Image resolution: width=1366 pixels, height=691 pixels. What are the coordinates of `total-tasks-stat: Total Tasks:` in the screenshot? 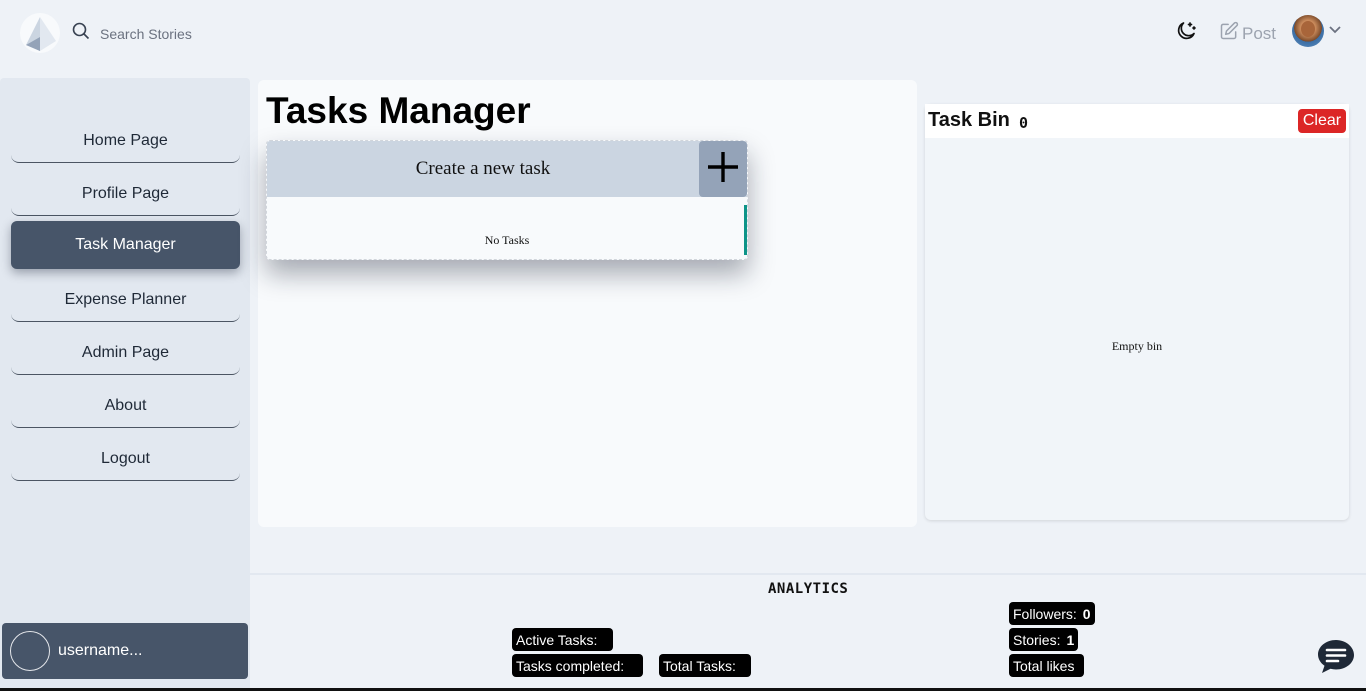 It's located at (705, 665).